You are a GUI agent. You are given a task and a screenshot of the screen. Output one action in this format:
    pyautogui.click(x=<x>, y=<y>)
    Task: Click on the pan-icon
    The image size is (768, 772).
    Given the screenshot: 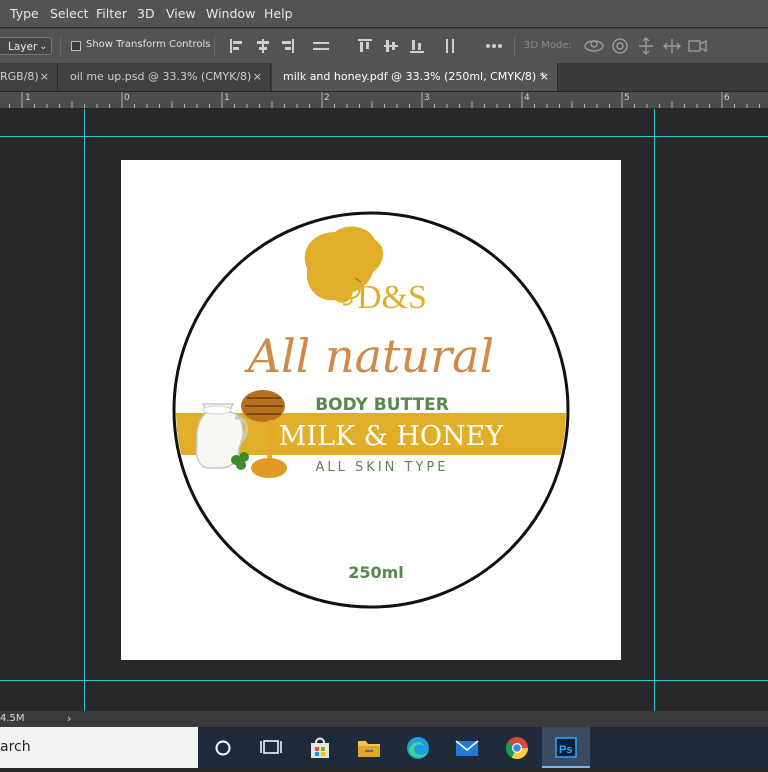 What is the action you would take?
    pyautogui.click(x=646, y=46)
    